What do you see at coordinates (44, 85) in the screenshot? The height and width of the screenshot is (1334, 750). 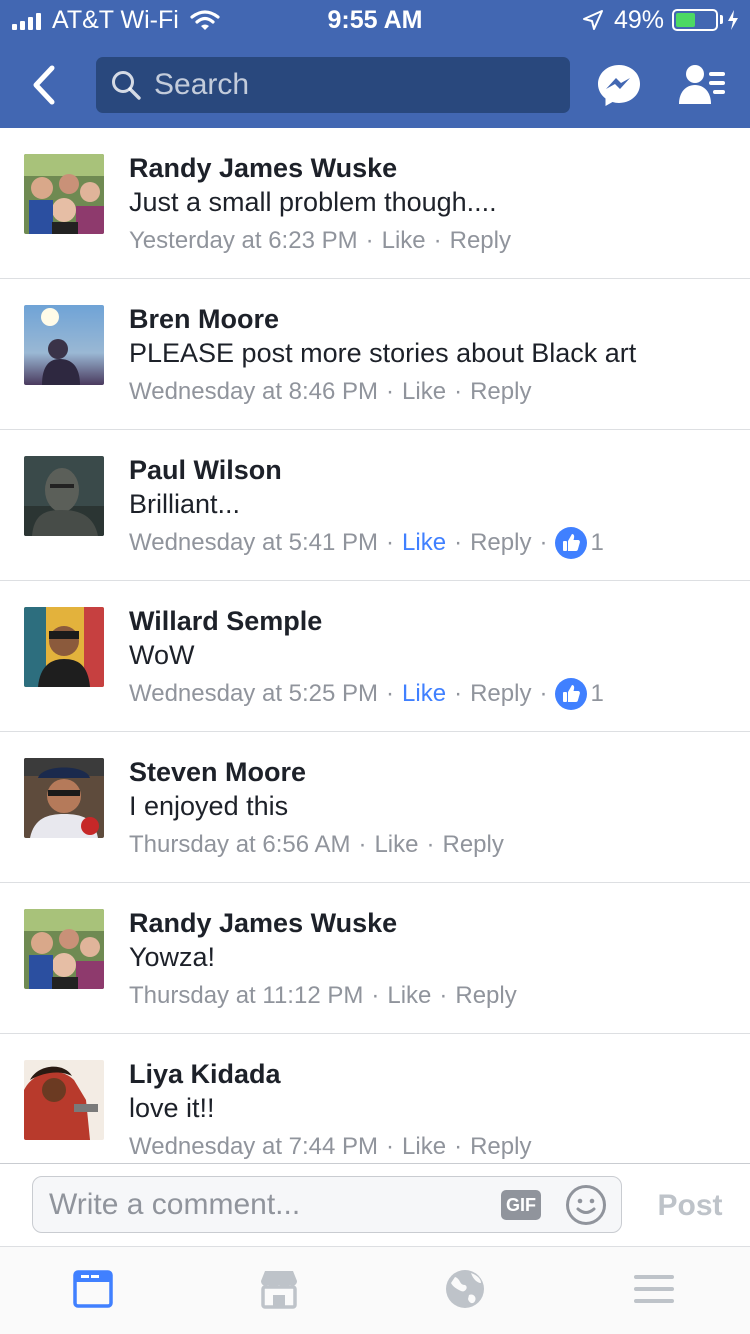 I see `back-button` at bounding box center [44, 85].